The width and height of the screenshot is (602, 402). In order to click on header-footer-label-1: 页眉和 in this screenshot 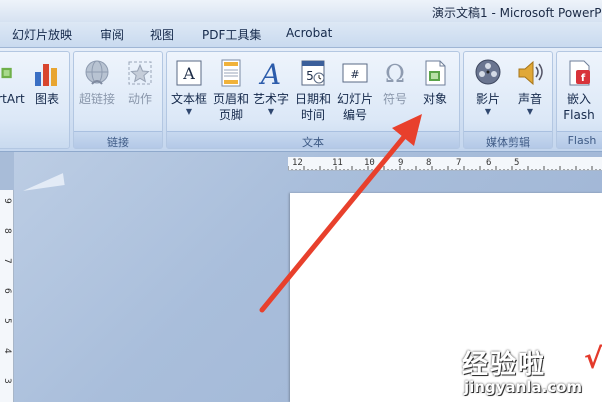, I will do `click(230, 99)`.